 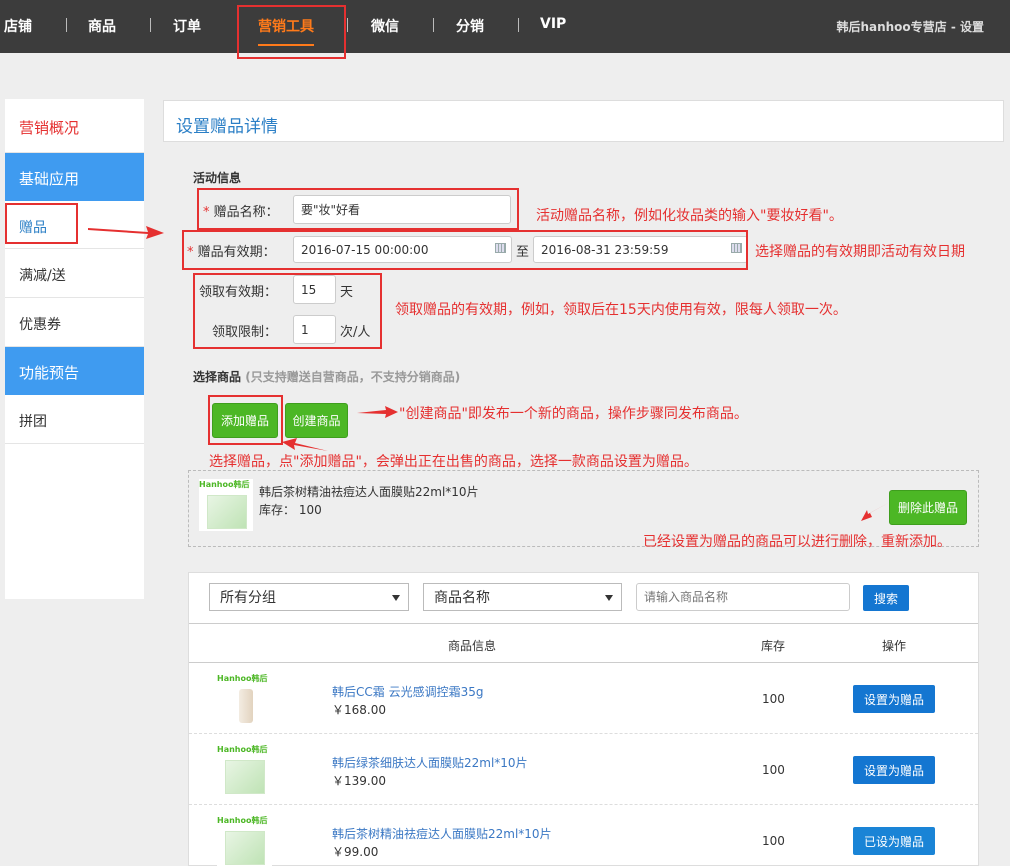 I want to click on annotation-arrow-delete, so click(x=875, y=511).